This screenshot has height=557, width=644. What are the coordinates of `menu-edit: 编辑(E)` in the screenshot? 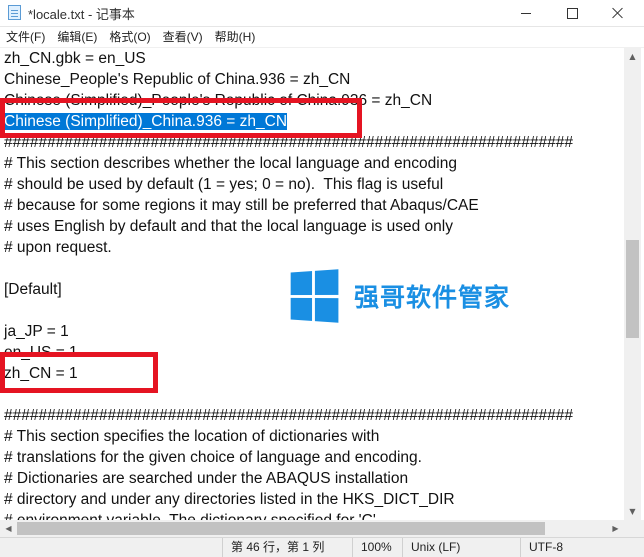 It's located at (77, 37).